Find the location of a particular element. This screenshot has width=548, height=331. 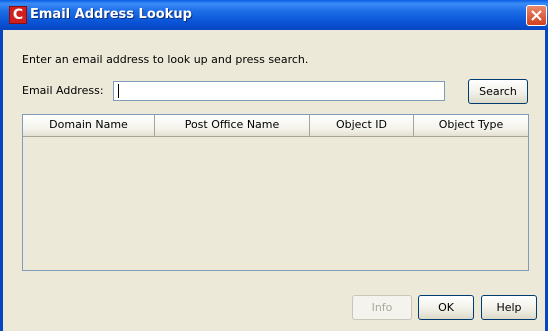

column-header-domain-name: Domain Name is located at coordinates (89, 126).